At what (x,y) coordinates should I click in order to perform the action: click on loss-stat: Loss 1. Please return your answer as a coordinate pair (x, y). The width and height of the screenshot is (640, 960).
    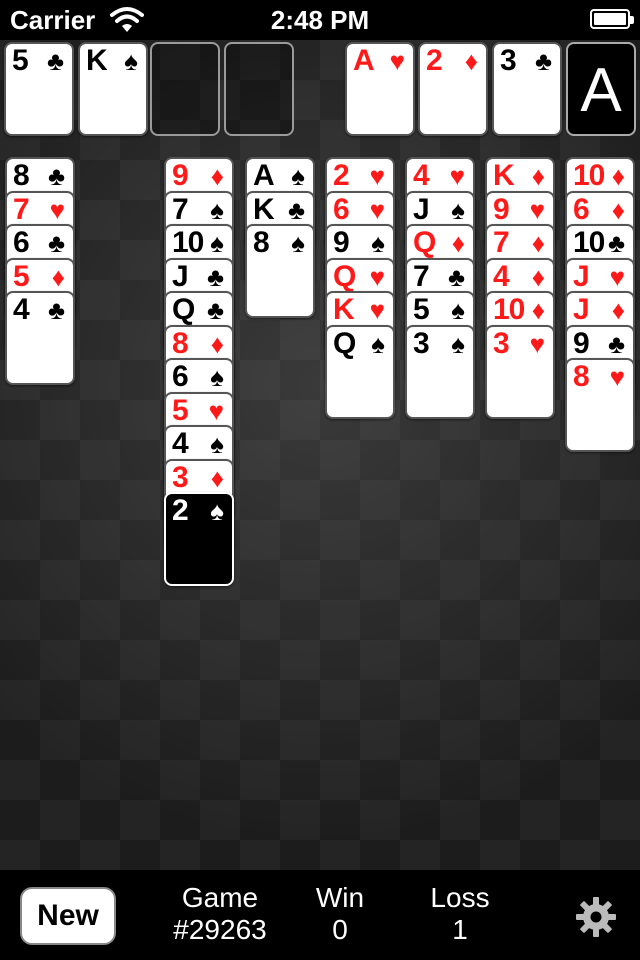
    Looking at the image, I should click on (460, 914).